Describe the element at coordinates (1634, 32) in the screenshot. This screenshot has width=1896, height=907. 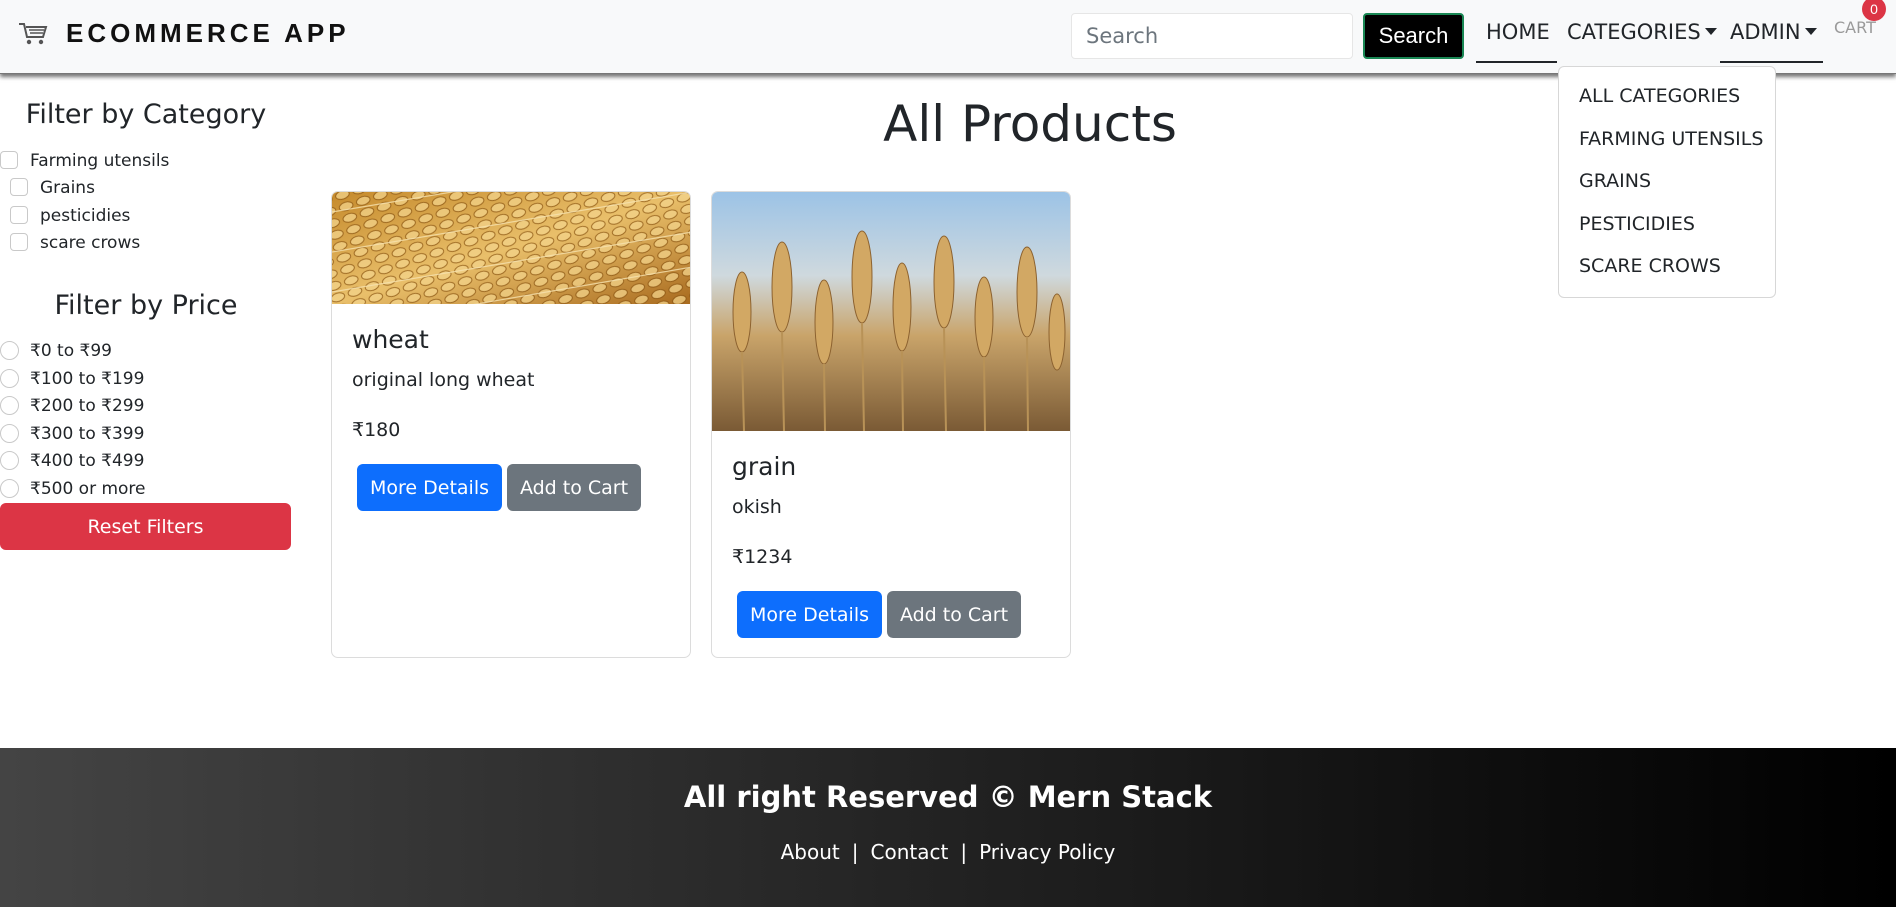
I see `nav-categories-label: CATEGORIES` at that location.